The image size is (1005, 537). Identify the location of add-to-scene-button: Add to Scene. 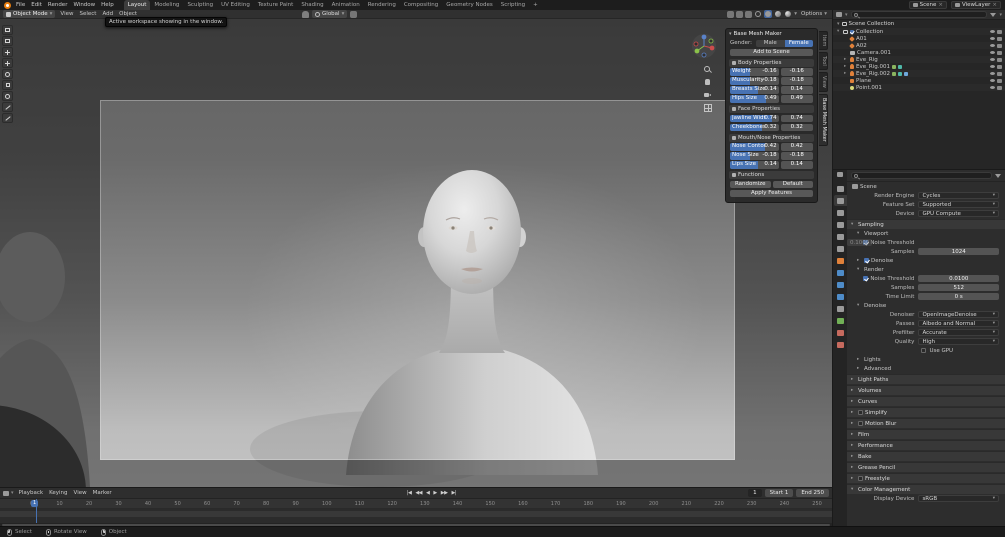
(771, 52).